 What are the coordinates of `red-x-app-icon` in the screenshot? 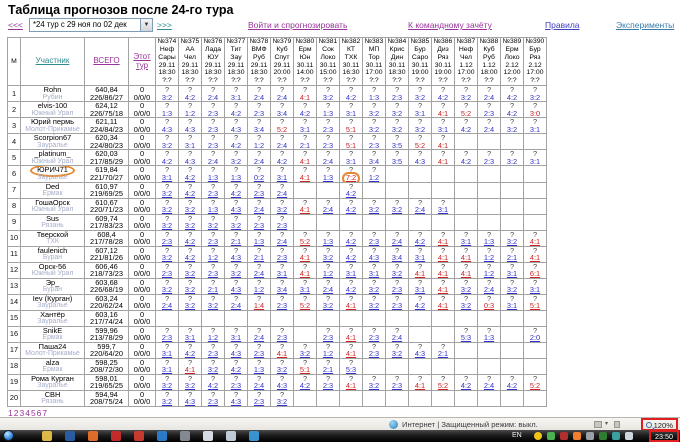 It's located at (139, 436).